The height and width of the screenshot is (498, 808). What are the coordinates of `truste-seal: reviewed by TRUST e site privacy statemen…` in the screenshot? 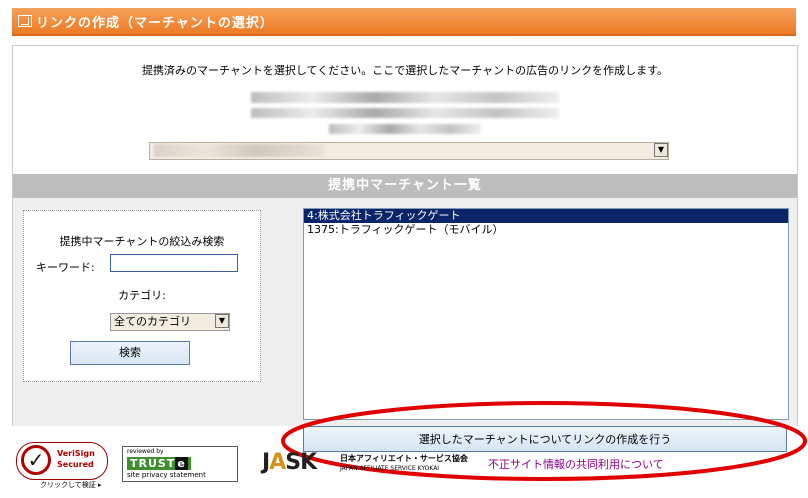 It's located at (180, 464).